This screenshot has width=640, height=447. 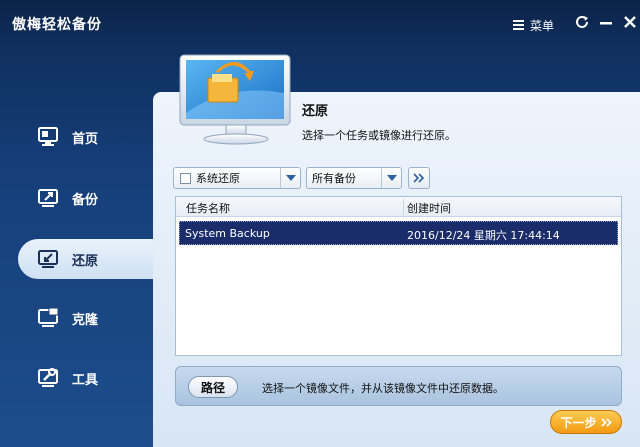 I want to click on sidebar-item-label: 首页, so click(x=85, y=139).